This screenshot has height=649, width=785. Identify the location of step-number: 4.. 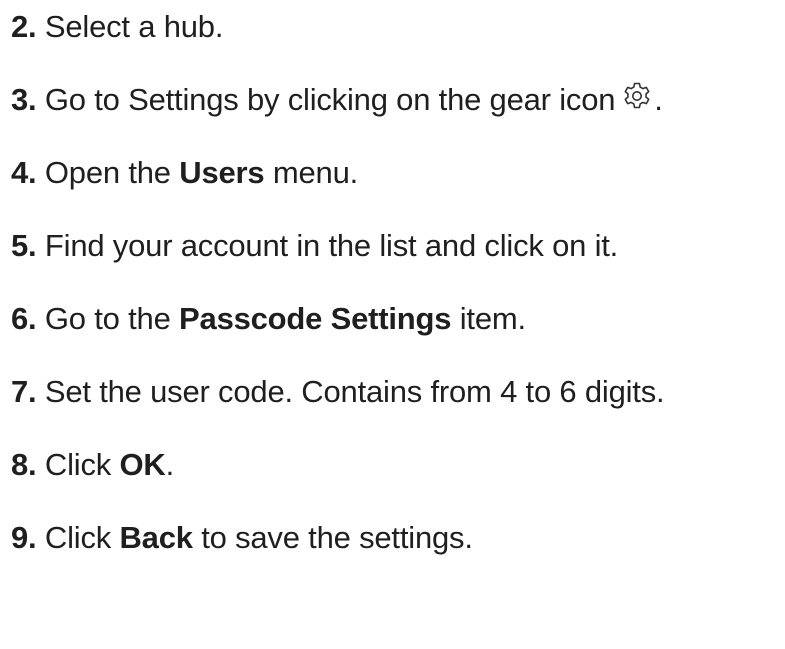
(24, 172).